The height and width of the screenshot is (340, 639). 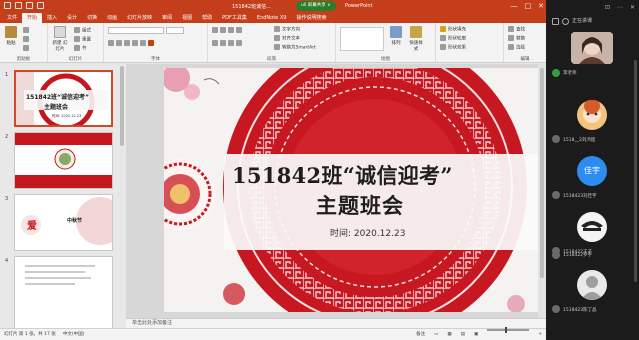 I want to click on replace-button: 替换, so click(x=516, y=38).